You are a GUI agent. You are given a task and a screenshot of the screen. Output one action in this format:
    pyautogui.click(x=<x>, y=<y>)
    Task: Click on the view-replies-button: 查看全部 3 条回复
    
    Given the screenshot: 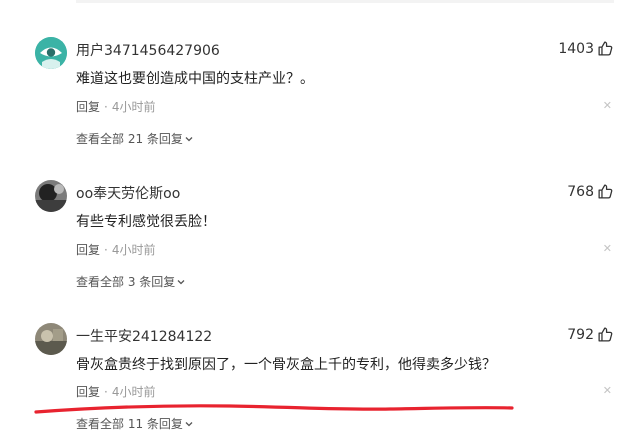 What is the action you would take?
    pyautogui.click(x=131, y=281)
    